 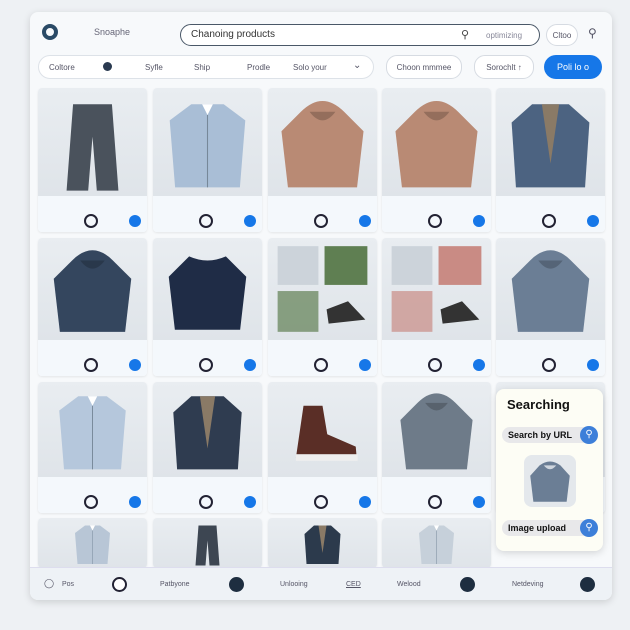 I want to click on color-dot-icon, so click(x=107, y=66).